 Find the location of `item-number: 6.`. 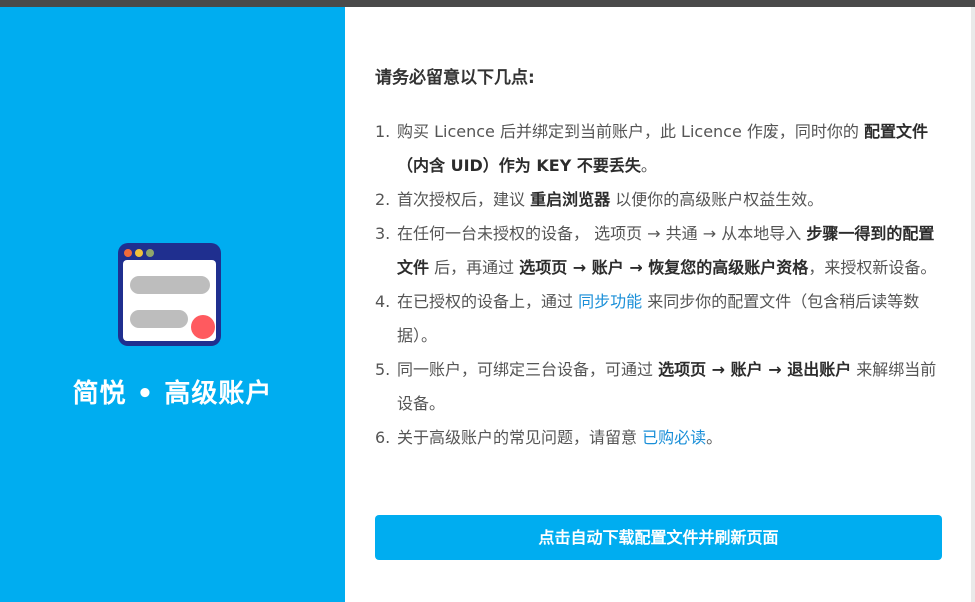

item-number: 6. is located at coordinates (383, 437).